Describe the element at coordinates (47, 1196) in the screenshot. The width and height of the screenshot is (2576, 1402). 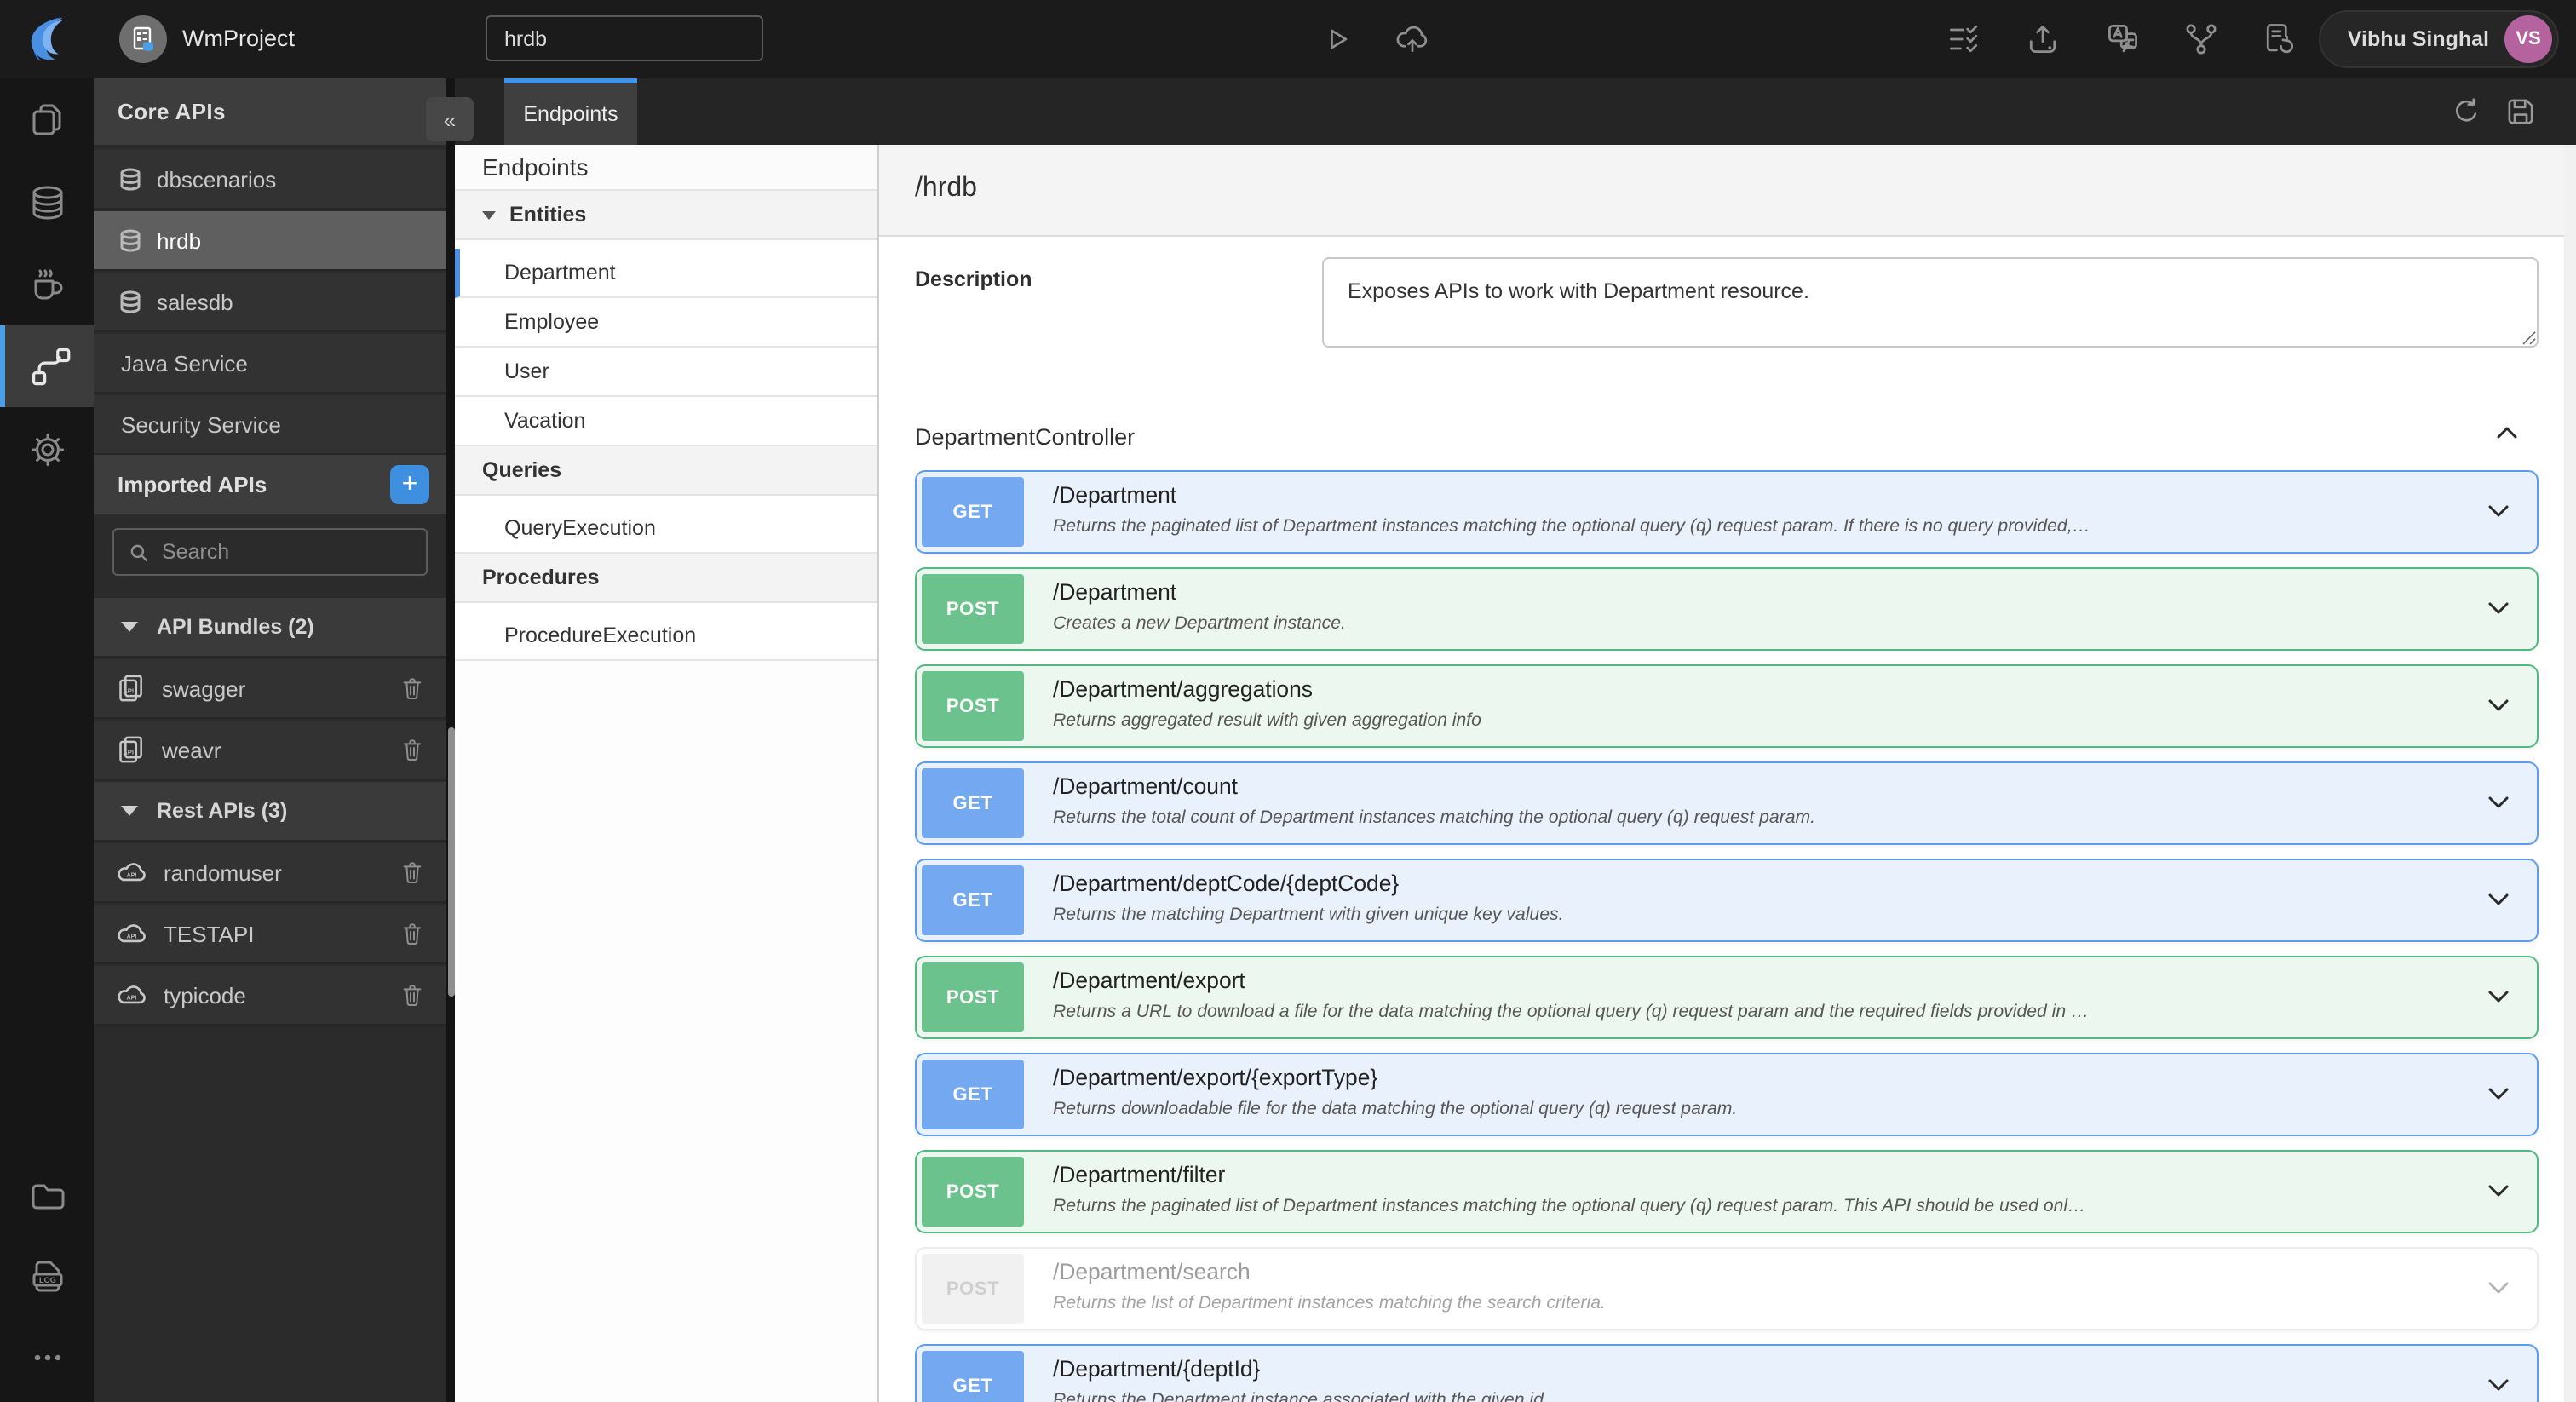
I see `rail-folder-icon` at that location.